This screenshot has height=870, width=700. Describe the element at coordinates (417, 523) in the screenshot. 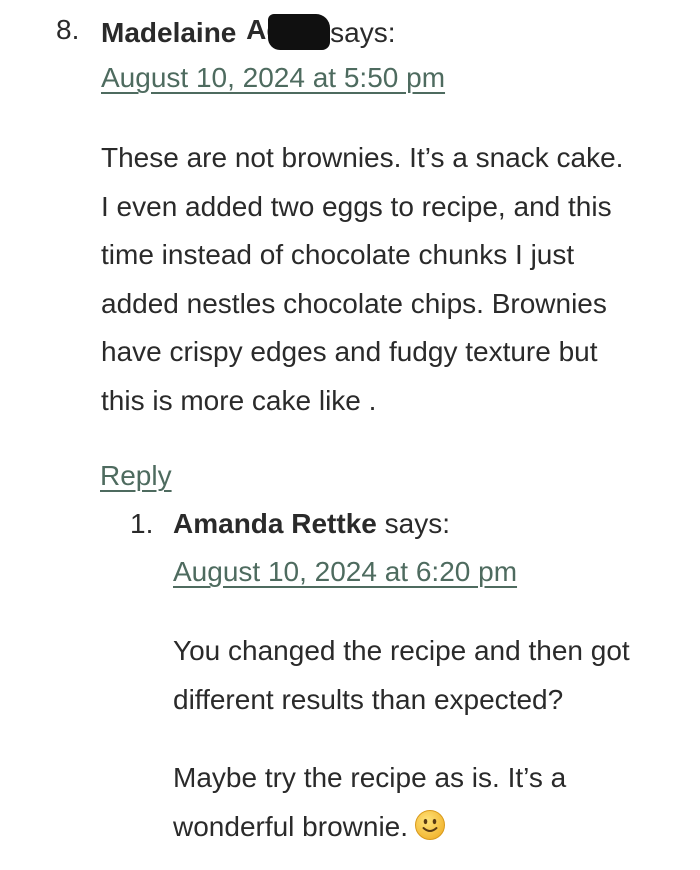

I see `reply-says-label: says:` at that location.